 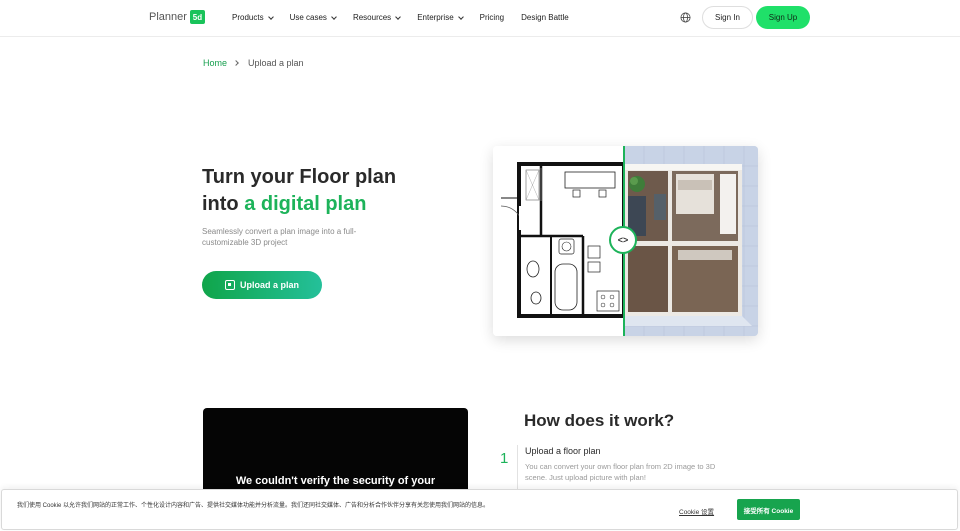 What do you see at coordinates (308, 17) in the screenshot?
I see `nav-use-cases-label: Use cases` at bounding box center [308, 17].